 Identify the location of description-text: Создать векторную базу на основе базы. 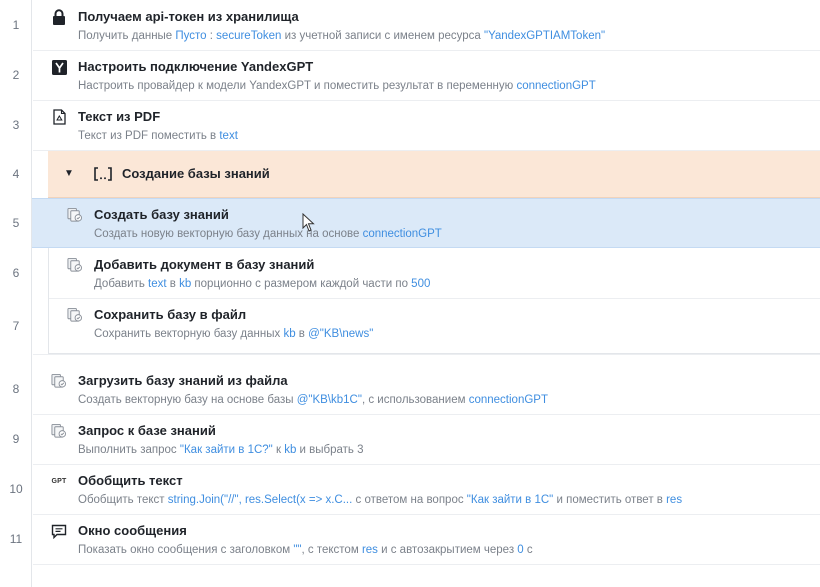
(187, 400).